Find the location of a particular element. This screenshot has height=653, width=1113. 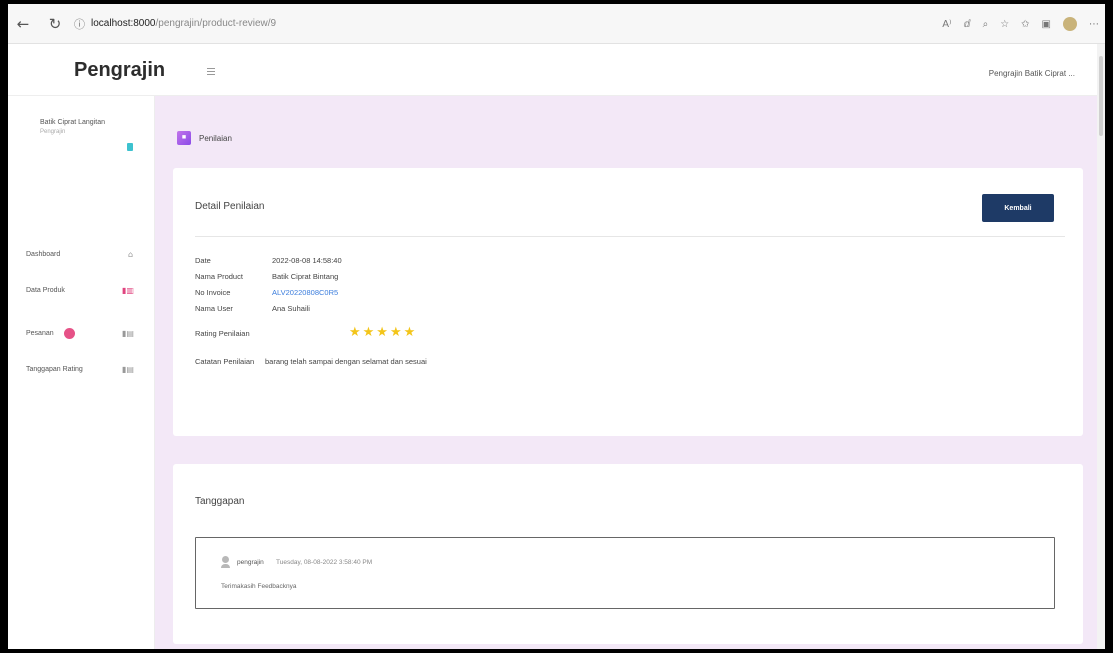

read-aloud-icon: A⁾ is located at coordinates (946, 24).